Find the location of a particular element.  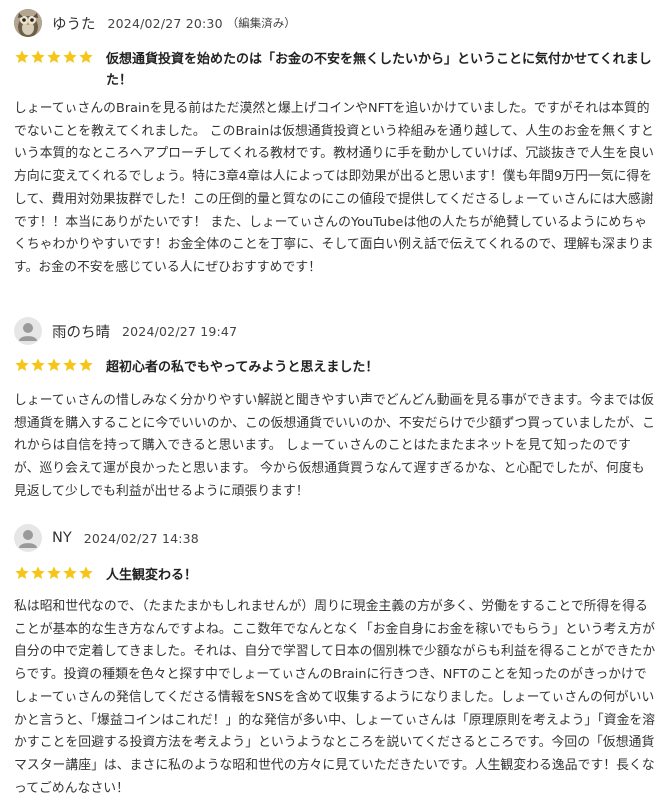

username: NY is located at coordinates (62, 538).